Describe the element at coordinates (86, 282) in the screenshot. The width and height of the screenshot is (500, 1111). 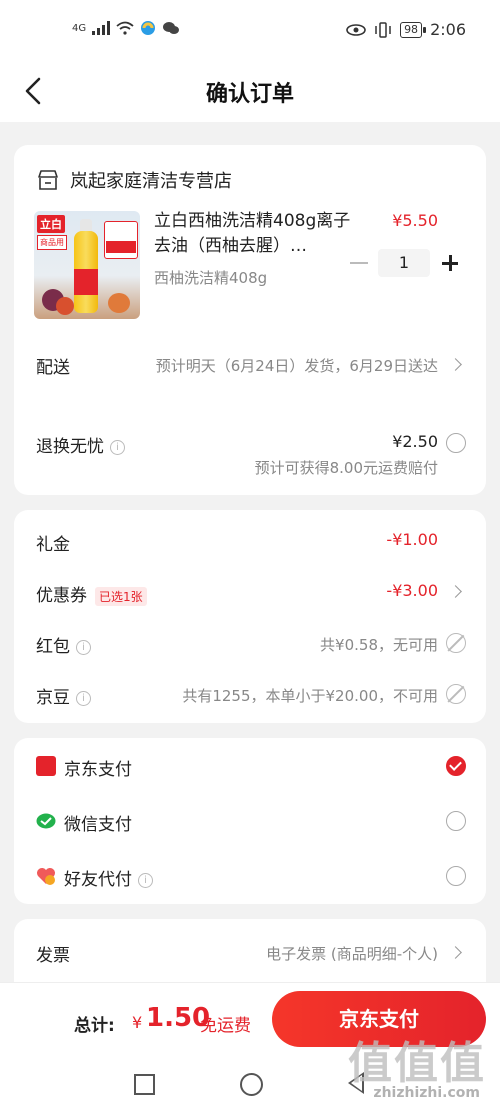
I see `bottle-label` at that location.